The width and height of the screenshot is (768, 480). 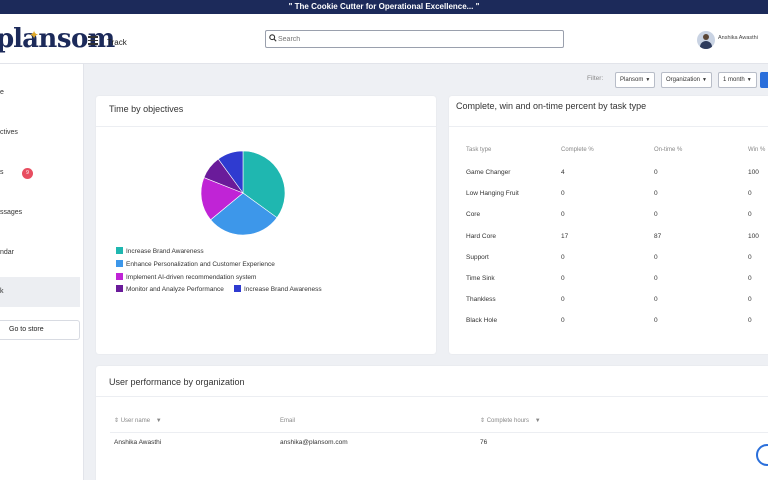 What do you see at coordinates (34, 35) in the screenshot?
I see `logo-star-icon: ✦` at bounding box center [34, 35].